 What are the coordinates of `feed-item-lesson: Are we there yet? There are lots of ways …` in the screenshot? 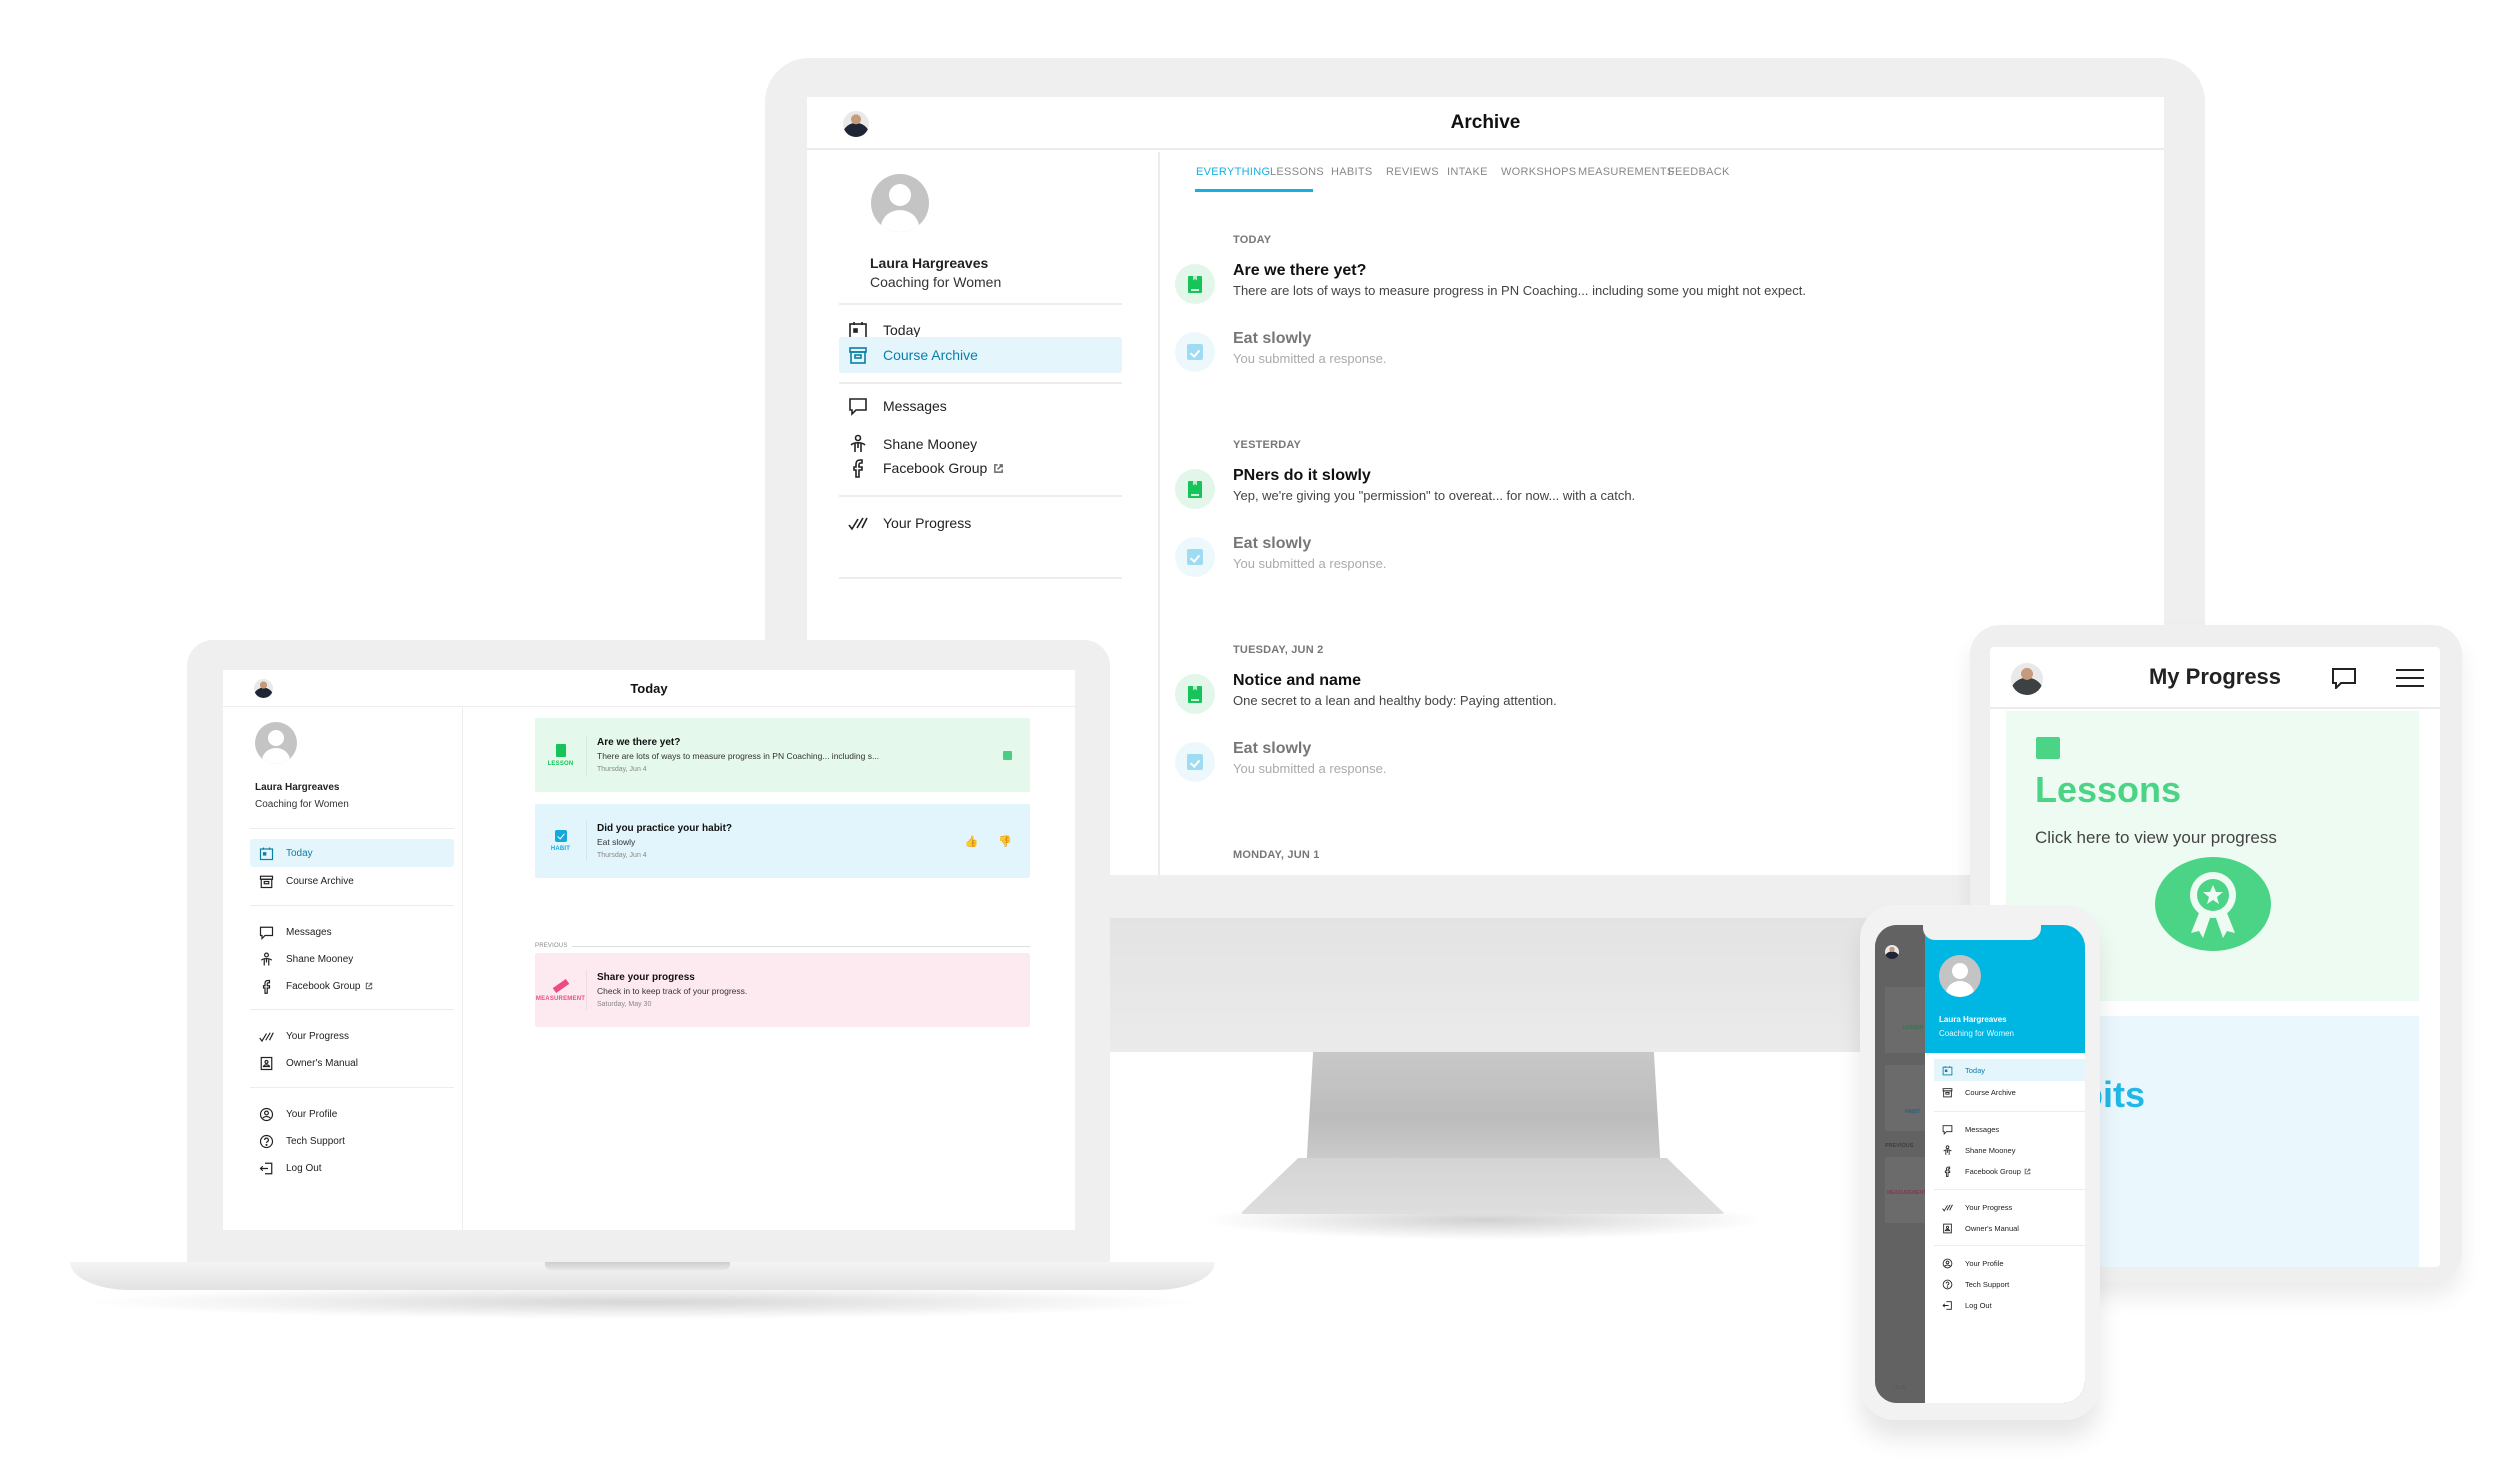 It's located at (1490, 283).